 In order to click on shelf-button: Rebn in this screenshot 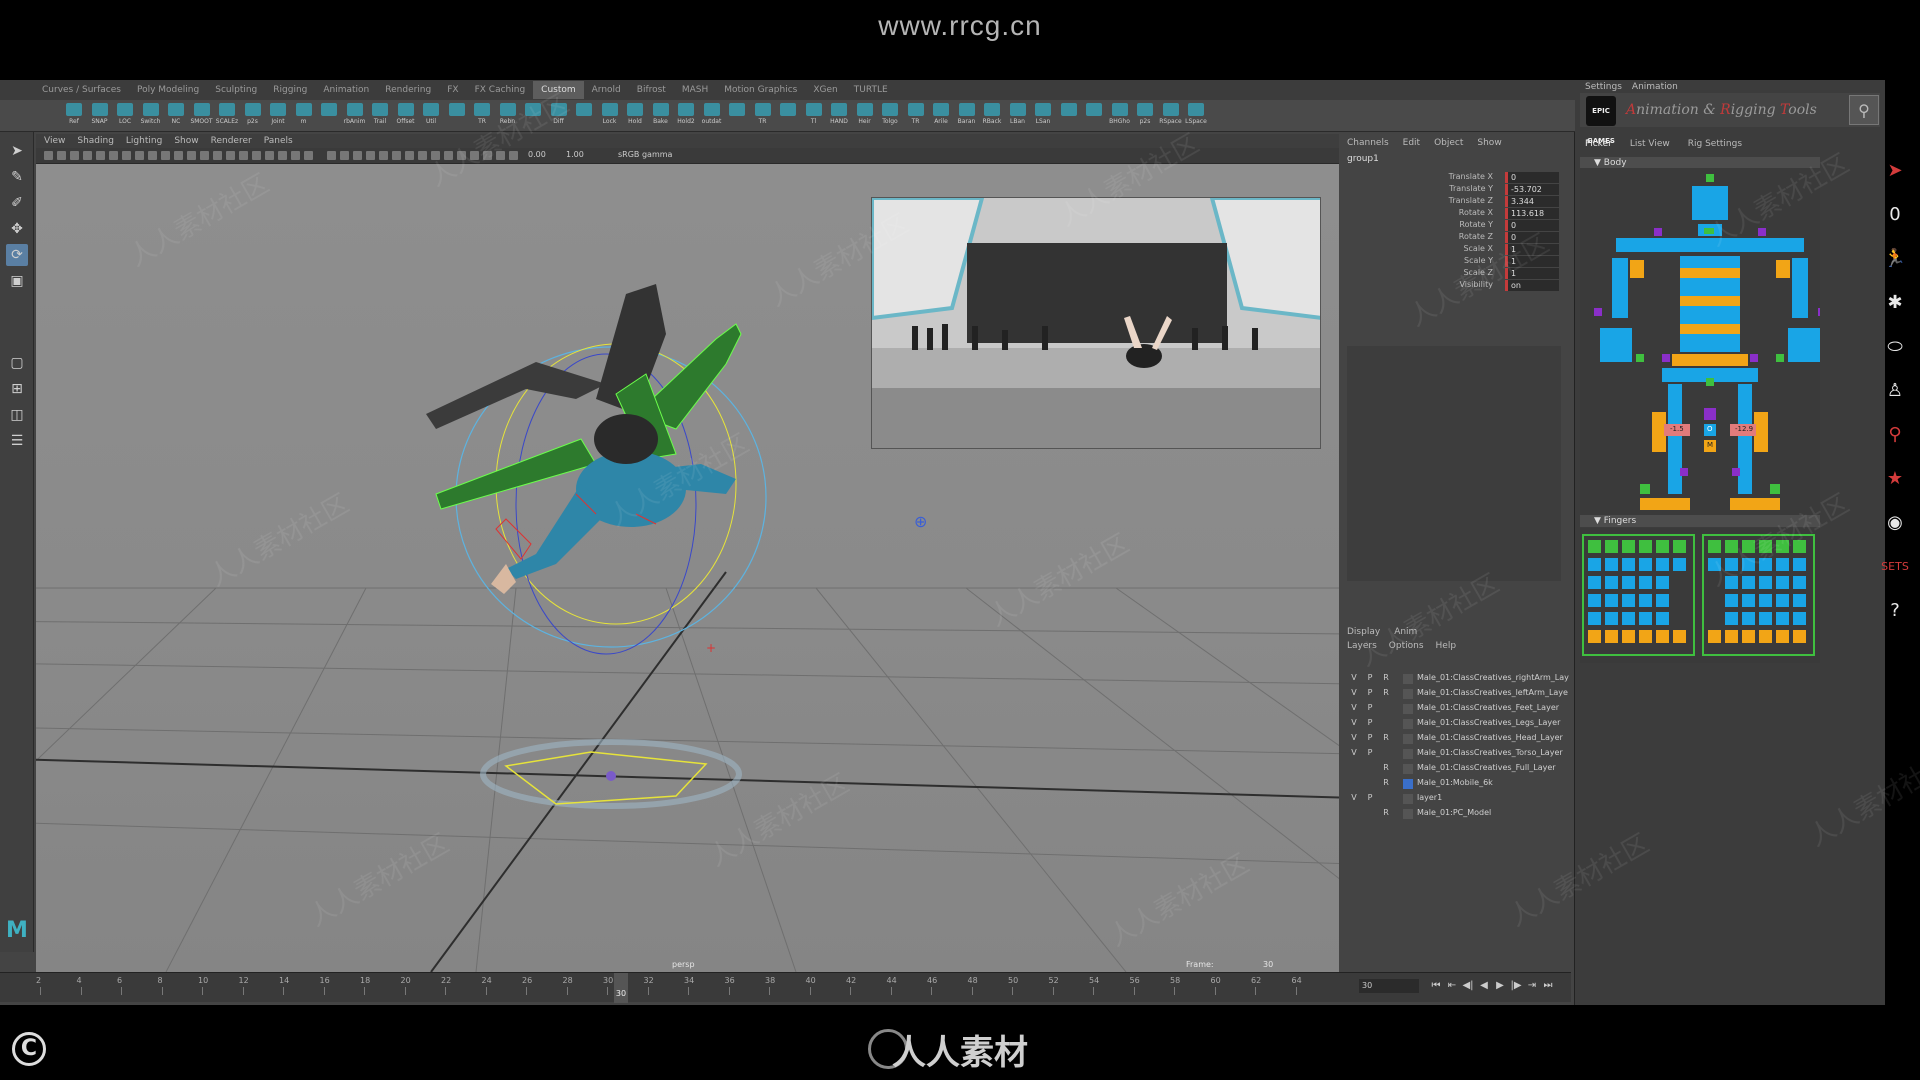, I will do `click(508, 116)`.